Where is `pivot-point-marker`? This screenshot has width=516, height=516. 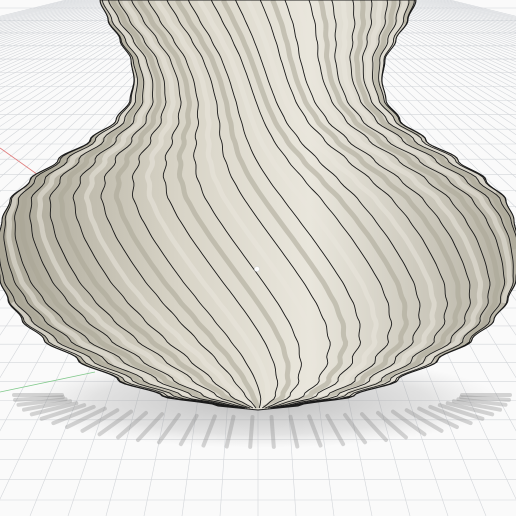
pivot-point-marker is located at coordinates (257, 269).